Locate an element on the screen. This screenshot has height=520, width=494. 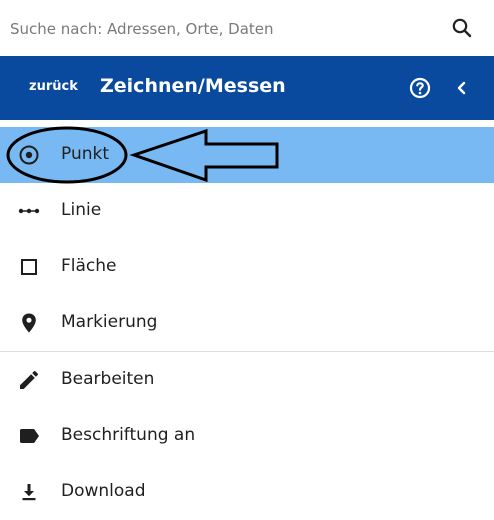
polyline-icon is located at coordinates (29, 211).